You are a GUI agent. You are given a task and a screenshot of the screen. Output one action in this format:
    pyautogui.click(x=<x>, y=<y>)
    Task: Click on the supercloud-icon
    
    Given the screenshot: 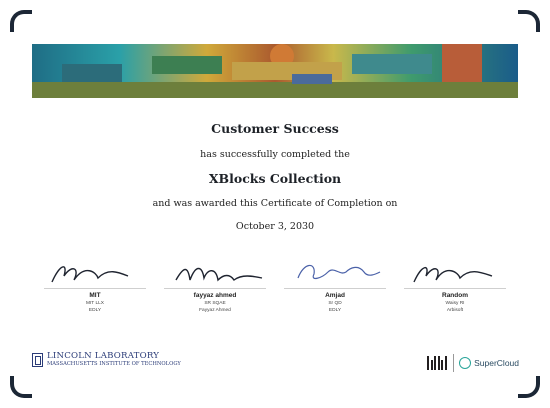 What is the action you would take?
    pyautogui.click(x=465, y=363)
    